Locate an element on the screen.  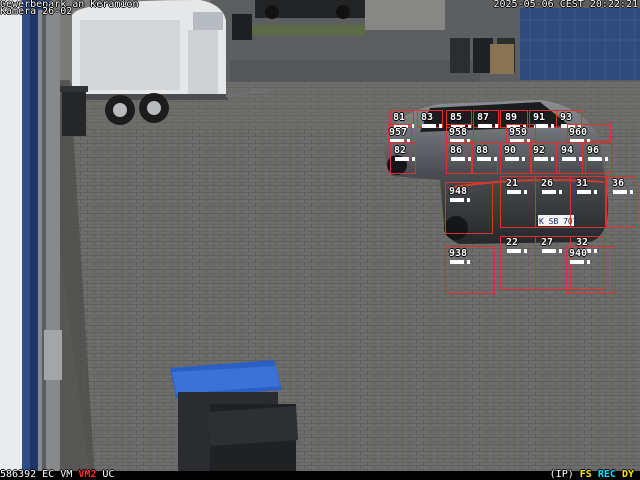
detection-label: 83 is located at coordinates (427, 117).